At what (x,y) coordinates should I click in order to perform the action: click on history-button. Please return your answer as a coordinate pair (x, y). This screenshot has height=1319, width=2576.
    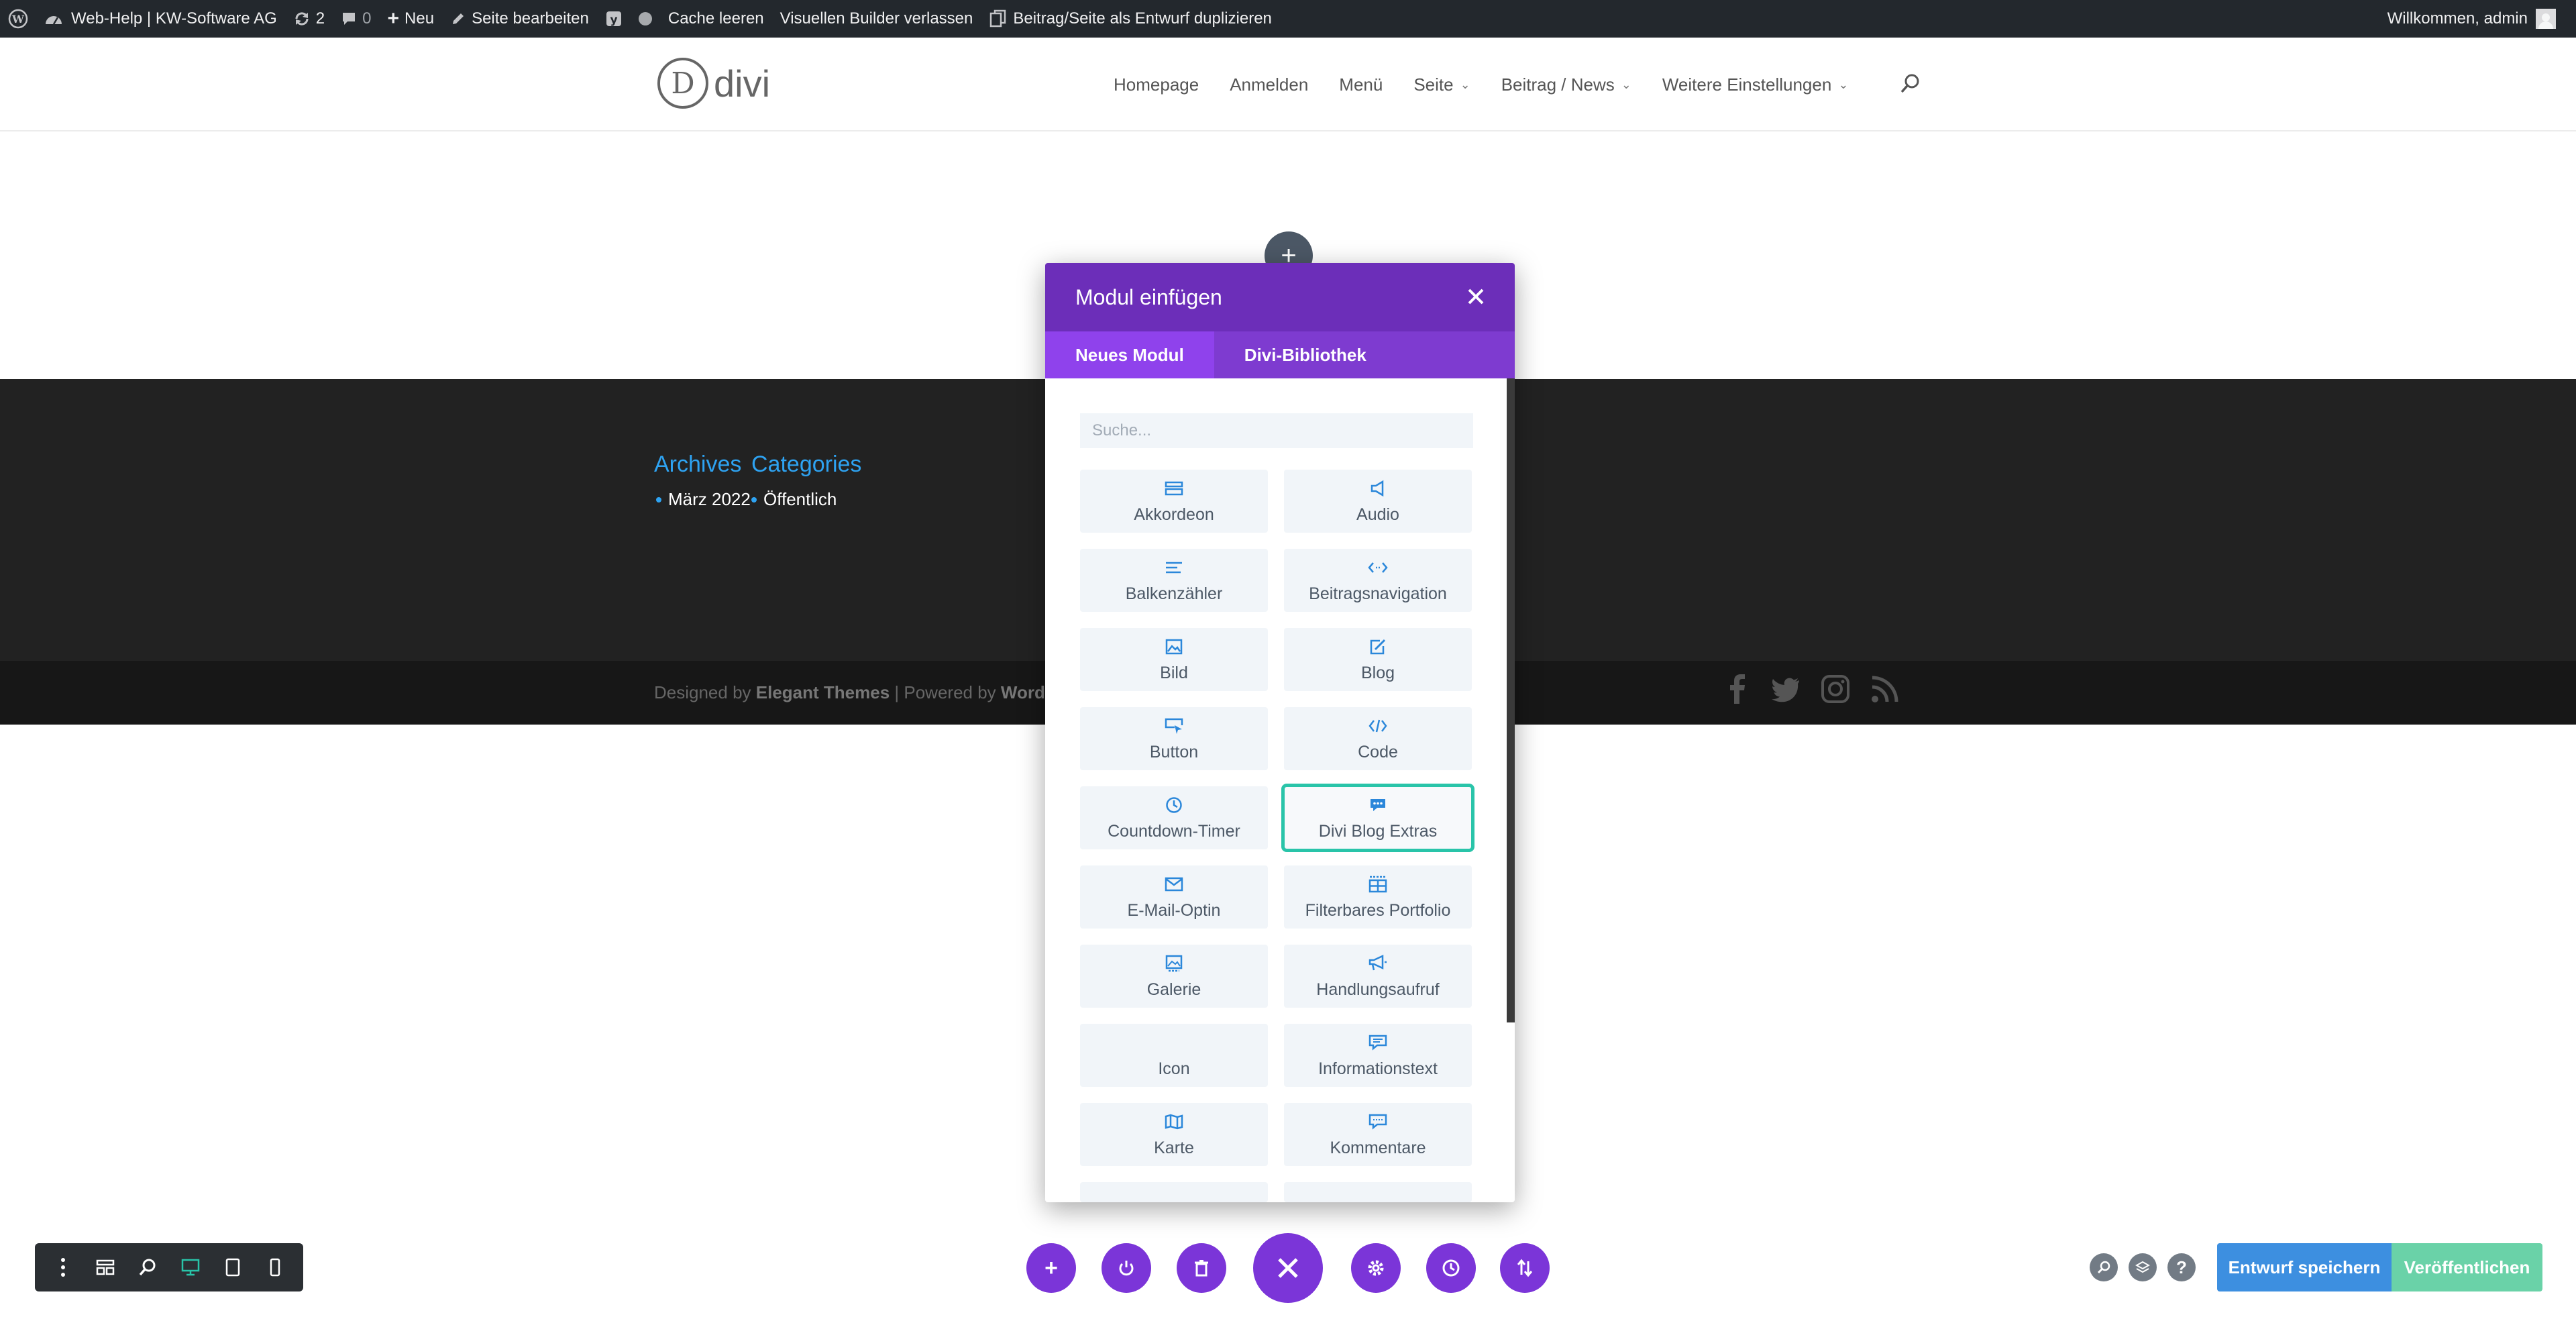
    Looking at the image, I should click on (1451, 1268).